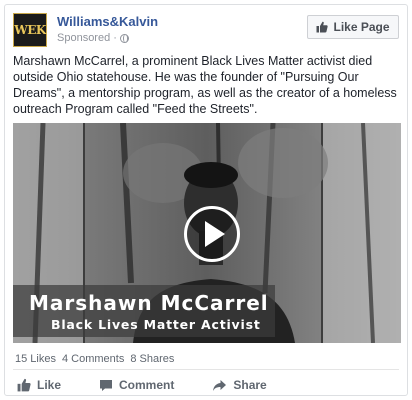  I want to click on comment-button: Comment, so click(136, 385).